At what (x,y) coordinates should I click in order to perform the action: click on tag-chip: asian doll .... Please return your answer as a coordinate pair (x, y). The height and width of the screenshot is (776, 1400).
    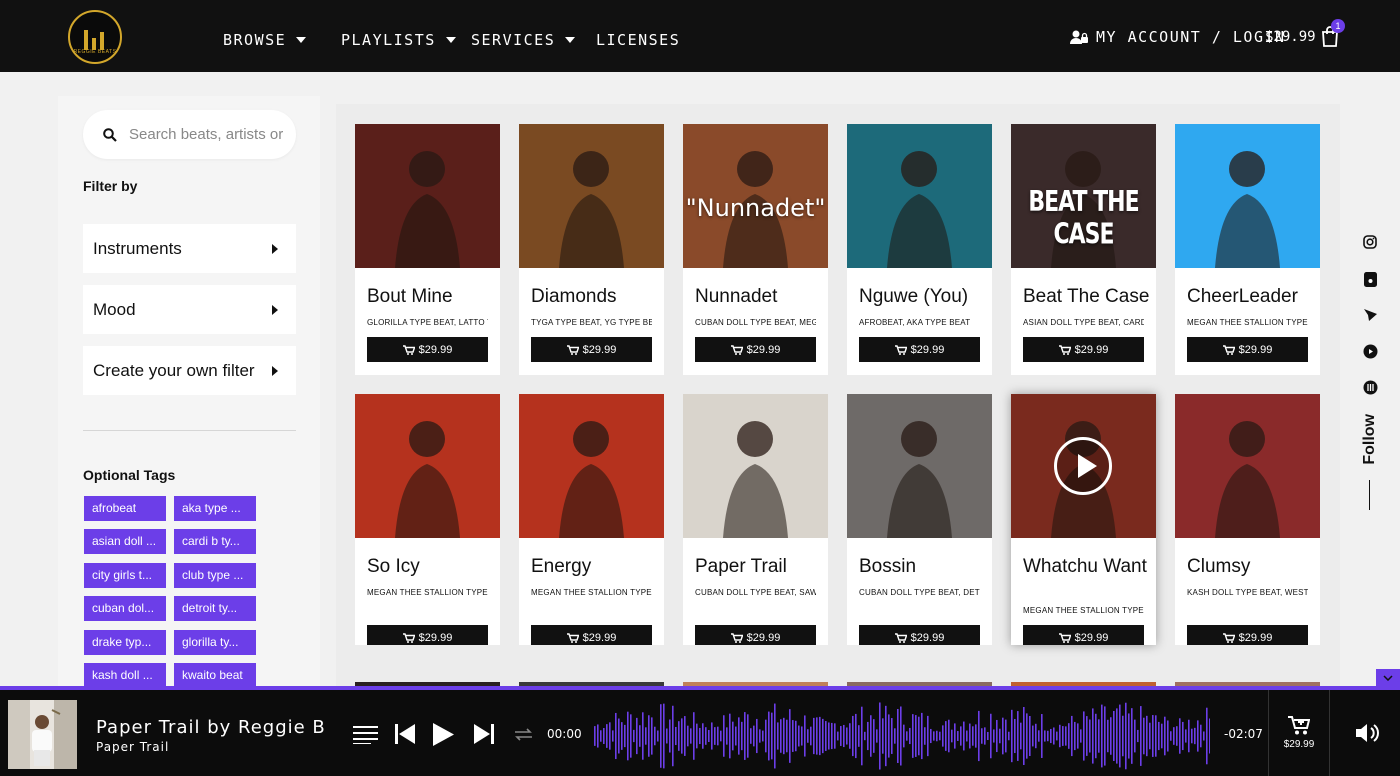
    Looking at the image, I should click on (125, 541).